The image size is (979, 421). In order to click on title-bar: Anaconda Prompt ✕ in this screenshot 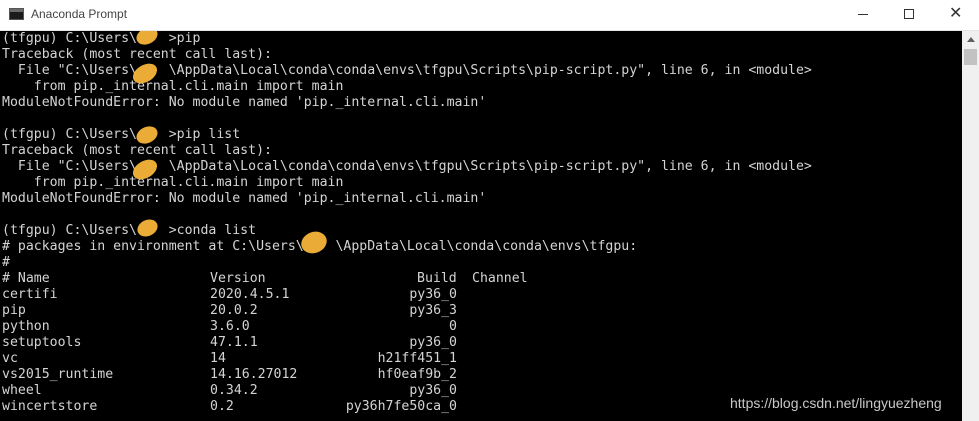, I will do `click(489, 15)`.